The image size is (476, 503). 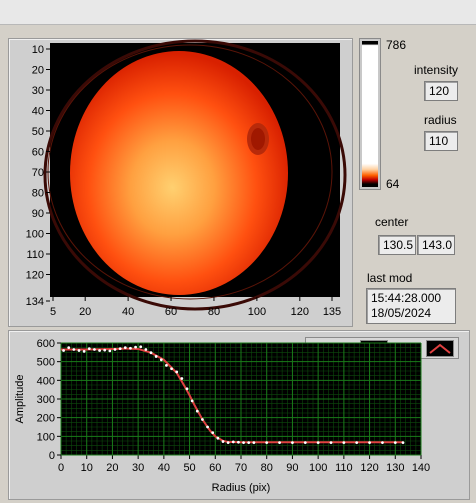 I want to click on y-tick-label: 0, so click(x=52, y=456).